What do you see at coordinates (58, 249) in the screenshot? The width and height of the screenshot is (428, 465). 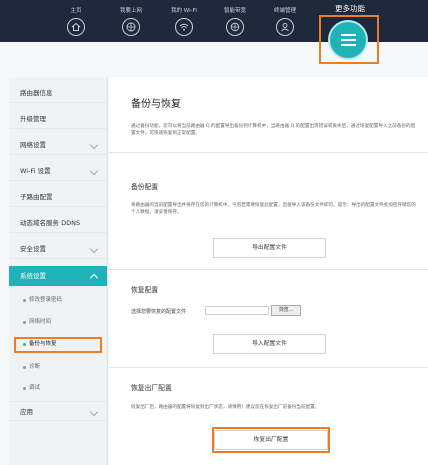 I see `sidebar-item-security: 安全设置` at bounding box center [58, 249].